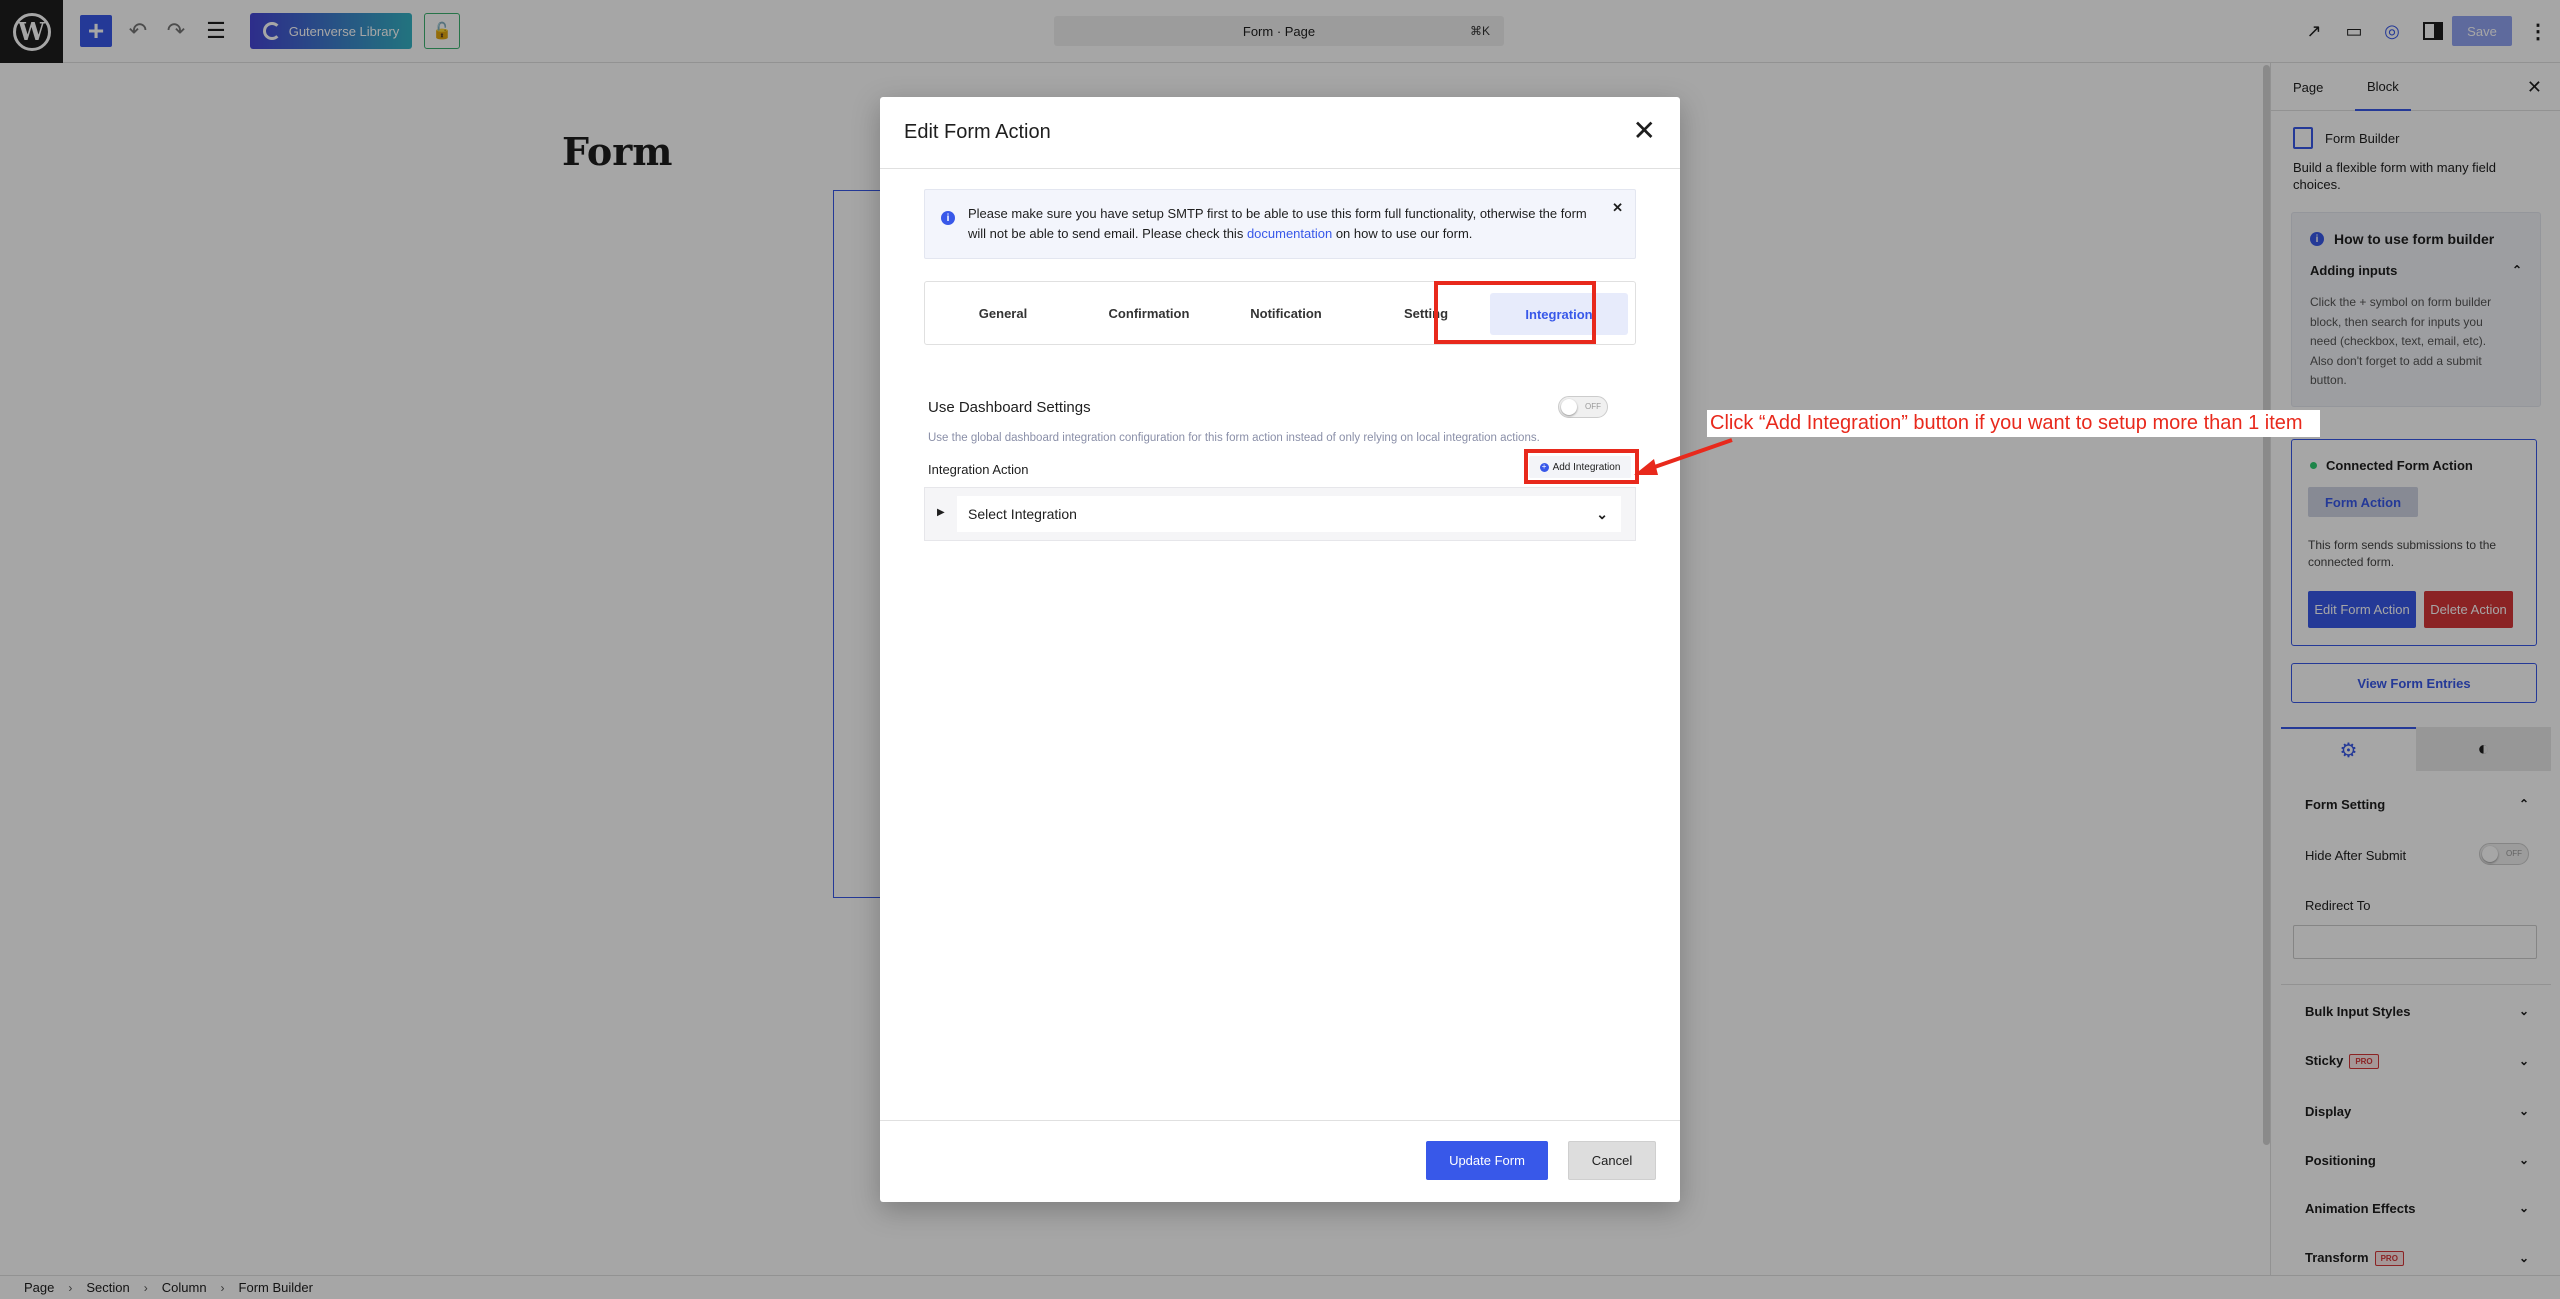 This screenshot has height=1299, width=2560. What do you see at coordinates (1286, 313) in the screenshot?
I see `tab-notification: Notification` at bounding box center [1286, 313].